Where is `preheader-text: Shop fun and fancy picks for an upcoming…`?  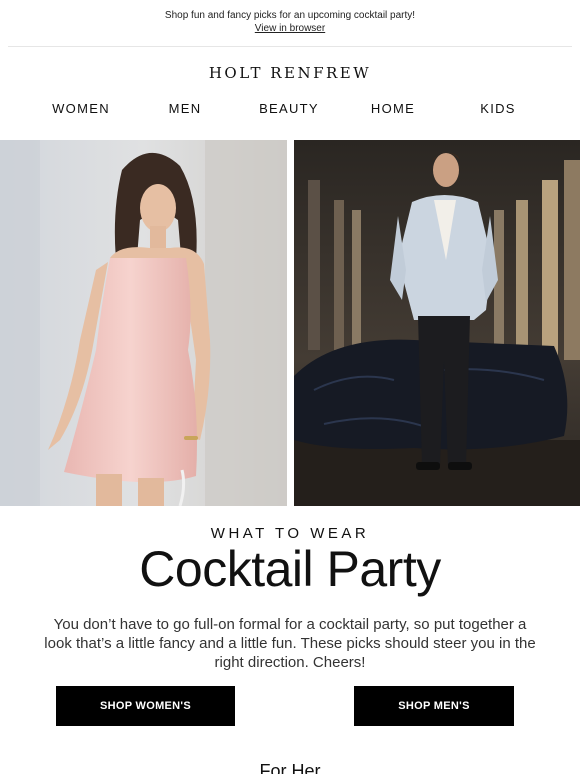
preheader-text: Shop fun and fancy picks for an upcoming… is located at coordinates (290, 15).